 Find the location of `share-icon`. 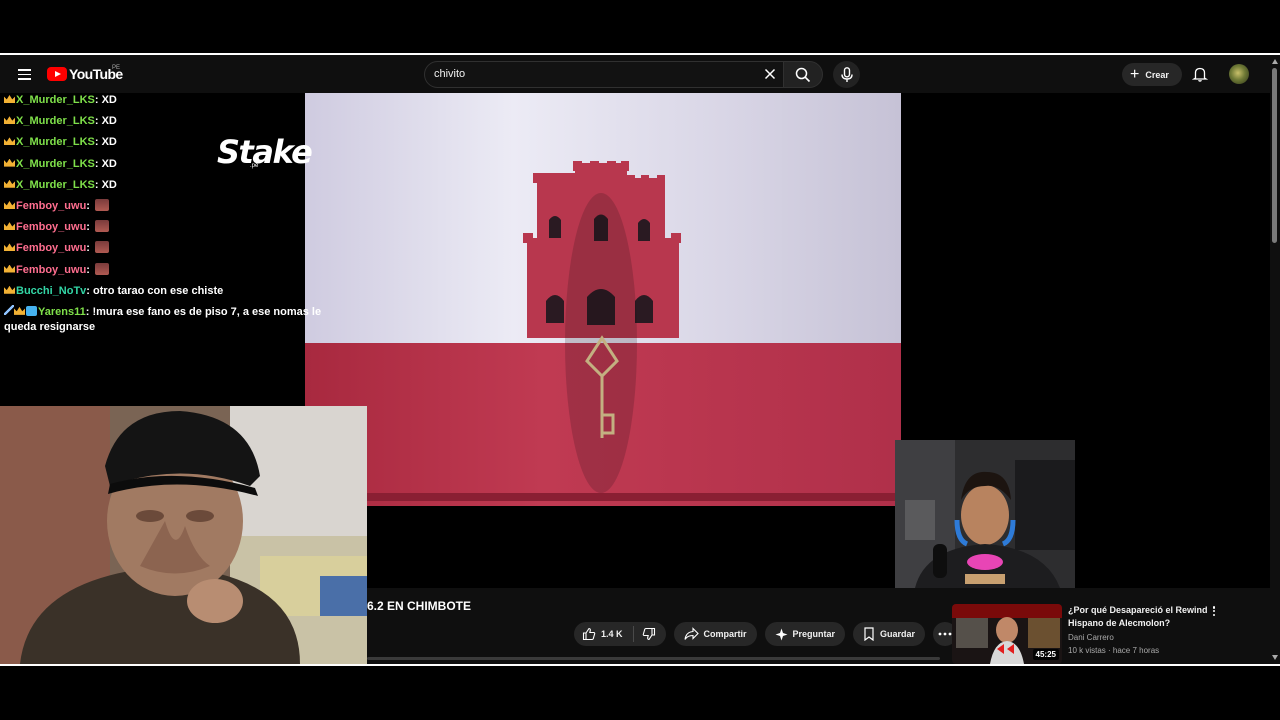

share-icon is located at coordinates (691, 633).